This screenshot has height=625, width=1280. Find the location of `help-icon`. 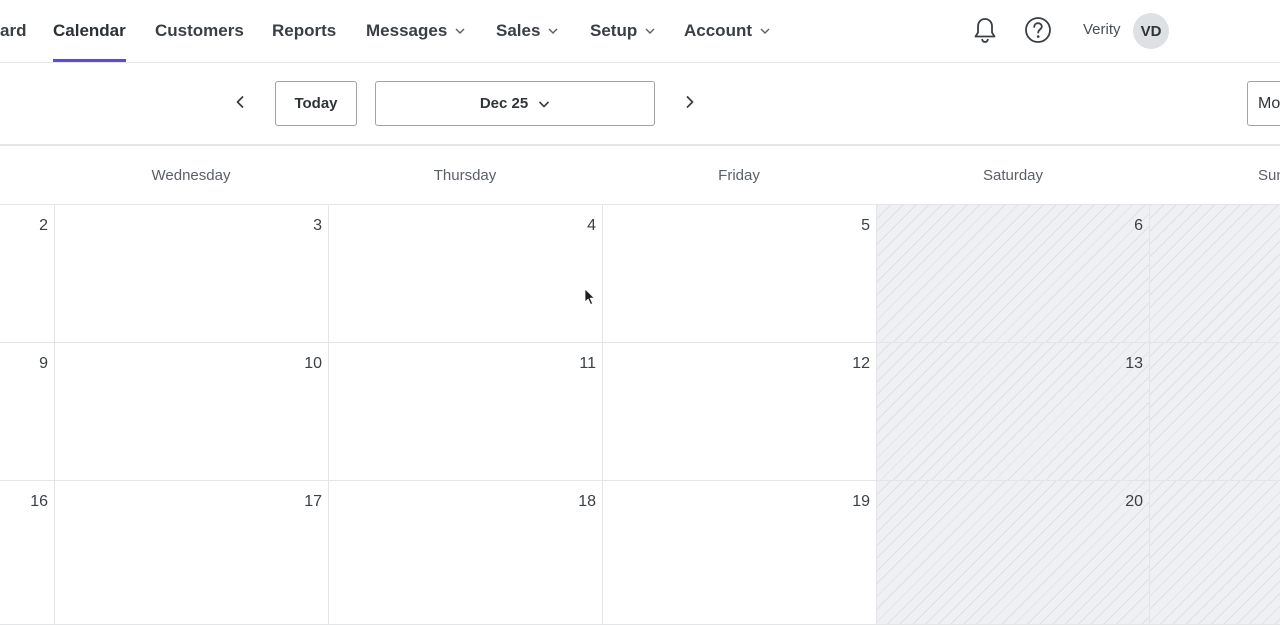

help-icon is located at coordinates (1038, 30).